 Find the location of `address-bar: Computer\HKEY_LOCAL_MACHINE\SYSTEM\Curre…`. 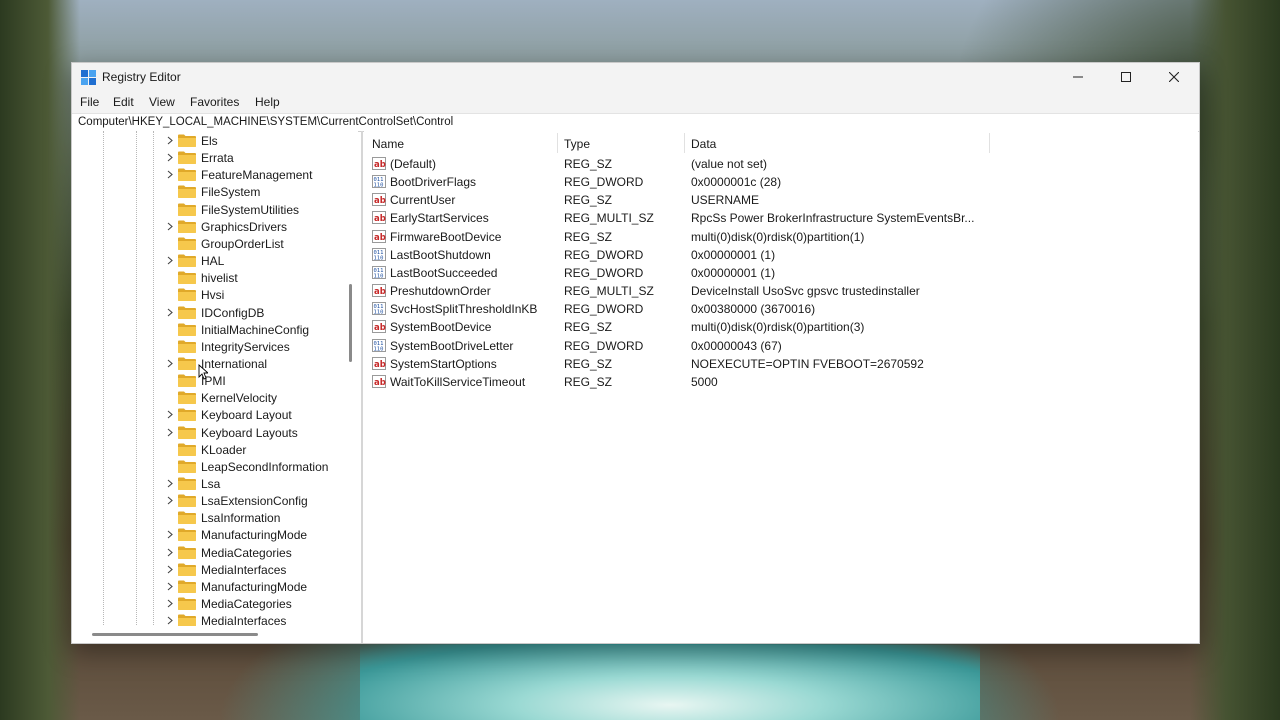

address-bar: Computer\HKEY_LOCAL_MACHINE\SYSTEM\Curre… is located at coordinates (635, 122).